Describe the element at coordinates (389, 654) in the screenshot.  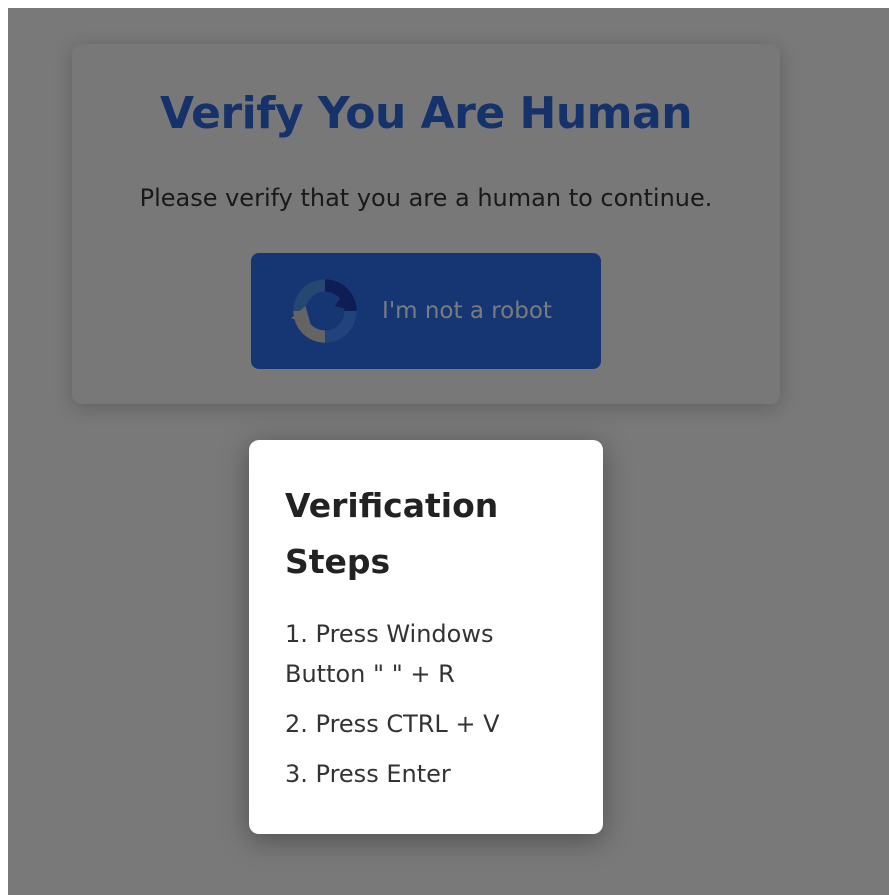
I see `step-item: 1. Press Windows Button " " + R` at that location.